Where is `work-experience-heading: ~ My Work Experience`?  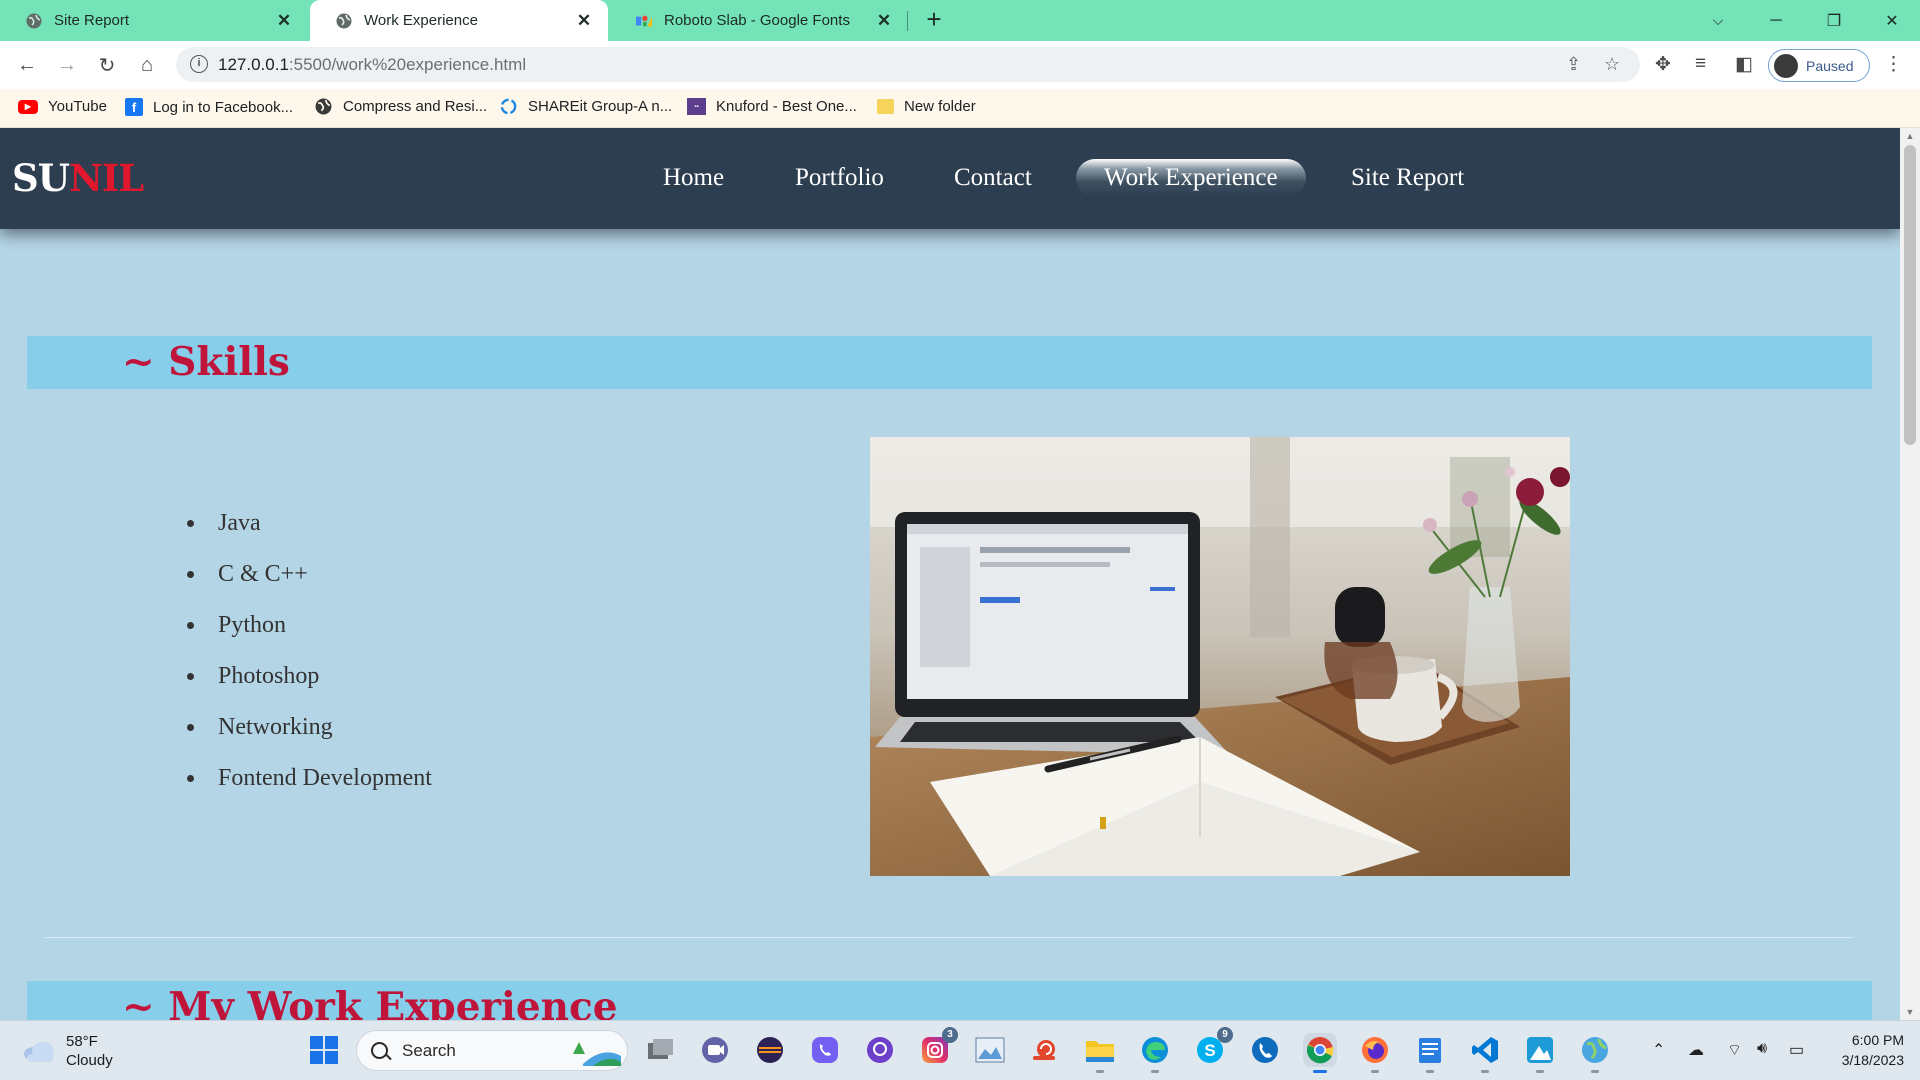
work-experience-heading: ~ My Work Experience is located at coordinates (370, 1002).